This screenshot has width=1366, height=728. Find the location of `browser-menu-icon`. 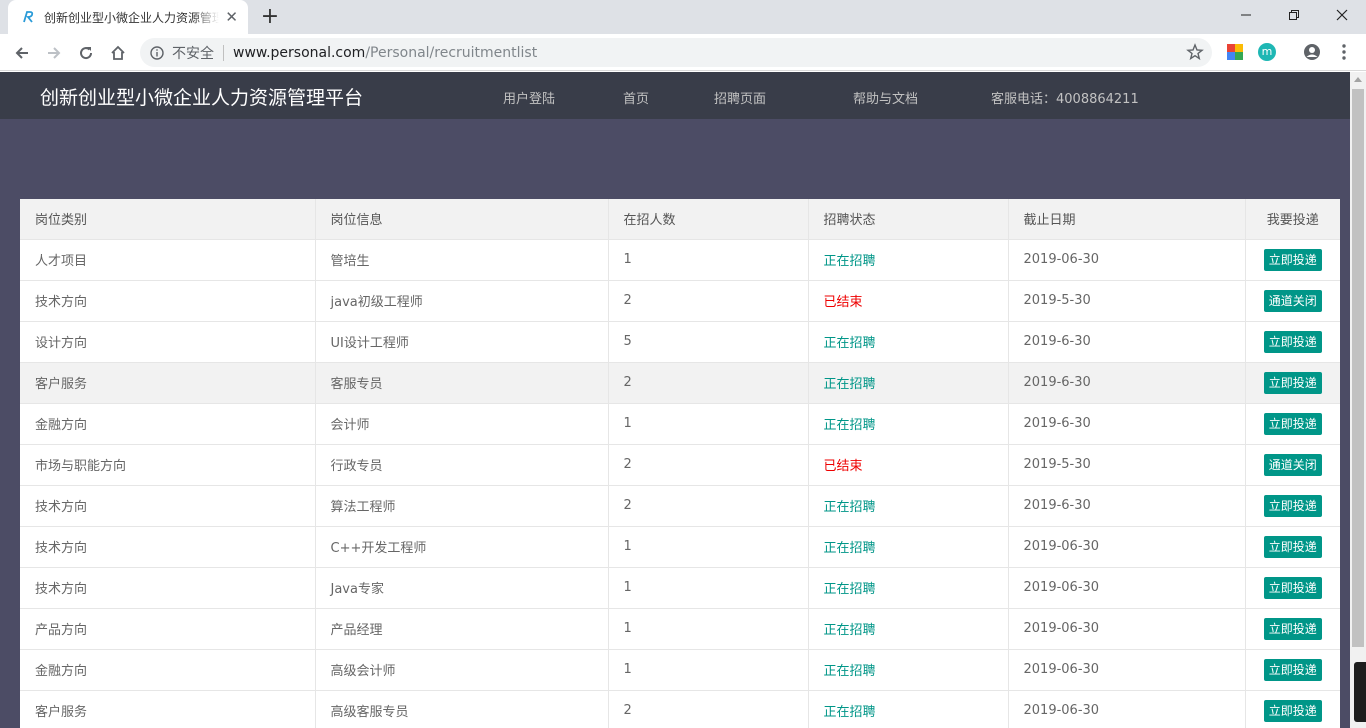

browser-menu-icon is located at coordinates (1344, 54).